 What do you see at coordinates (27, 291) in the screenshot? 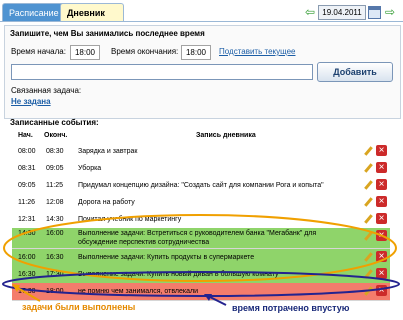
I see `row-start-time: 17:30` at bounding box center [27, 291].